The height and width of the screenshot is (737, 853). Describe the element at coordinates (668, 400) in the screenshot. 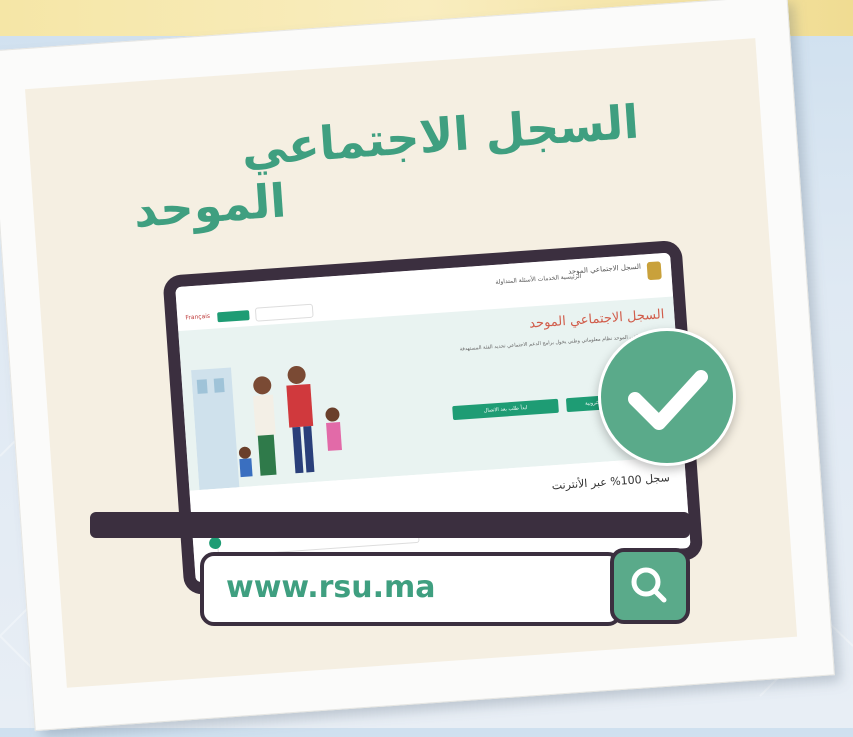

I see `check-icon` at that location.